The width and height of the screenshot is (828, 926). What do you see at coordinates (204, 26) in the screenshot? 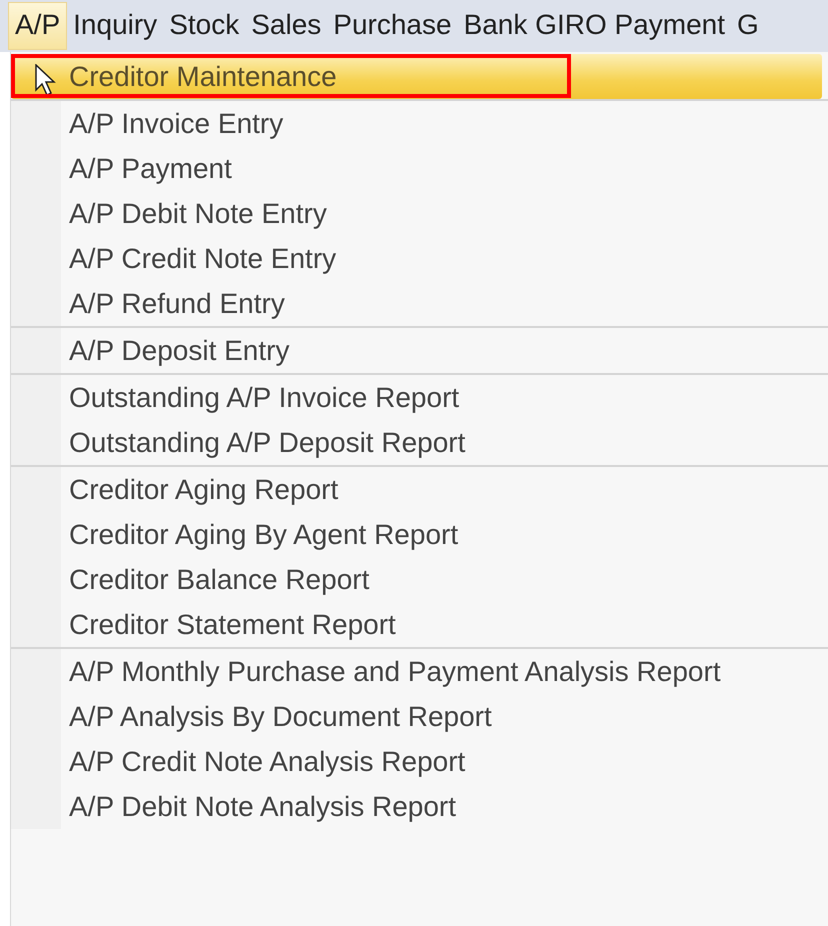
I see `menu-bar-item: Stock` at bounding box center [204, 26].